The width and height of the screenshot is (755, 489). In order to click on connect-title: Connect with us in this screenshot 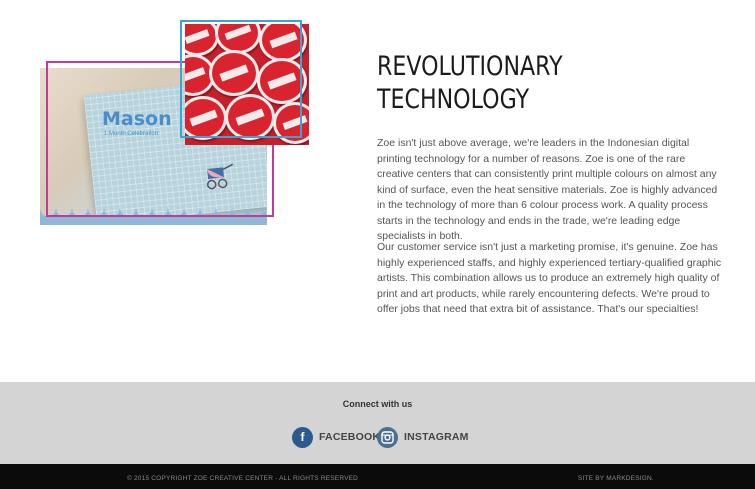, I will do `click(377, 404)`.